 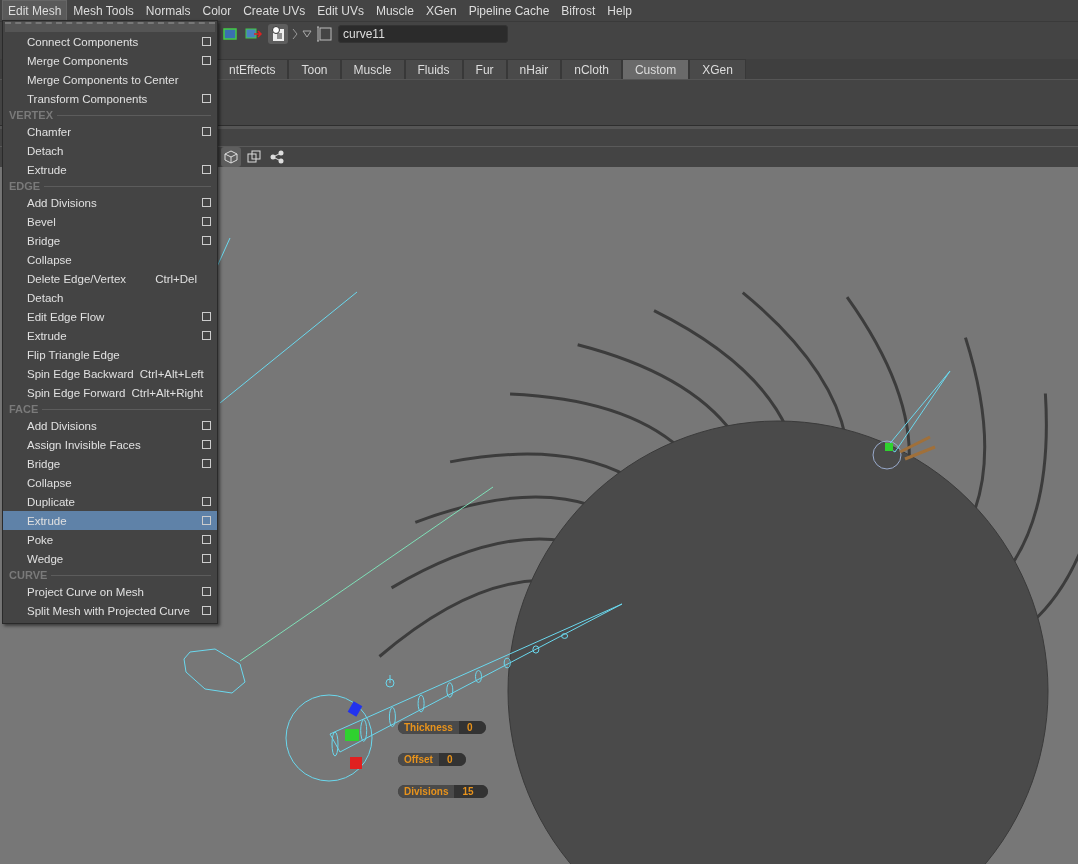 I want to click on octagon-mesh-drawing, so click(x=214, y=671).